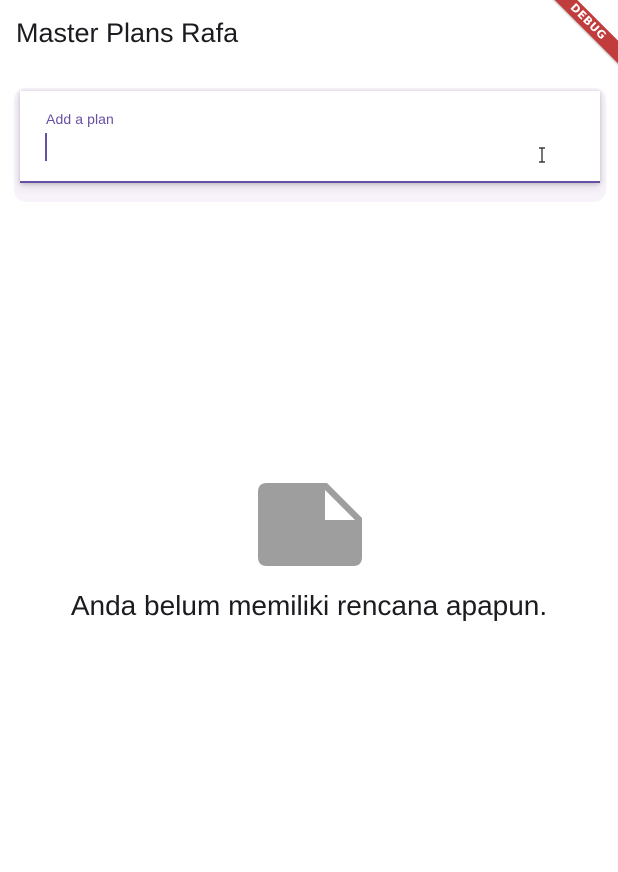  What do you see at coordinates (80, 119) in the screenshot?
I see `add-plan-label: Add a plan` at bounding box center [80, 119].